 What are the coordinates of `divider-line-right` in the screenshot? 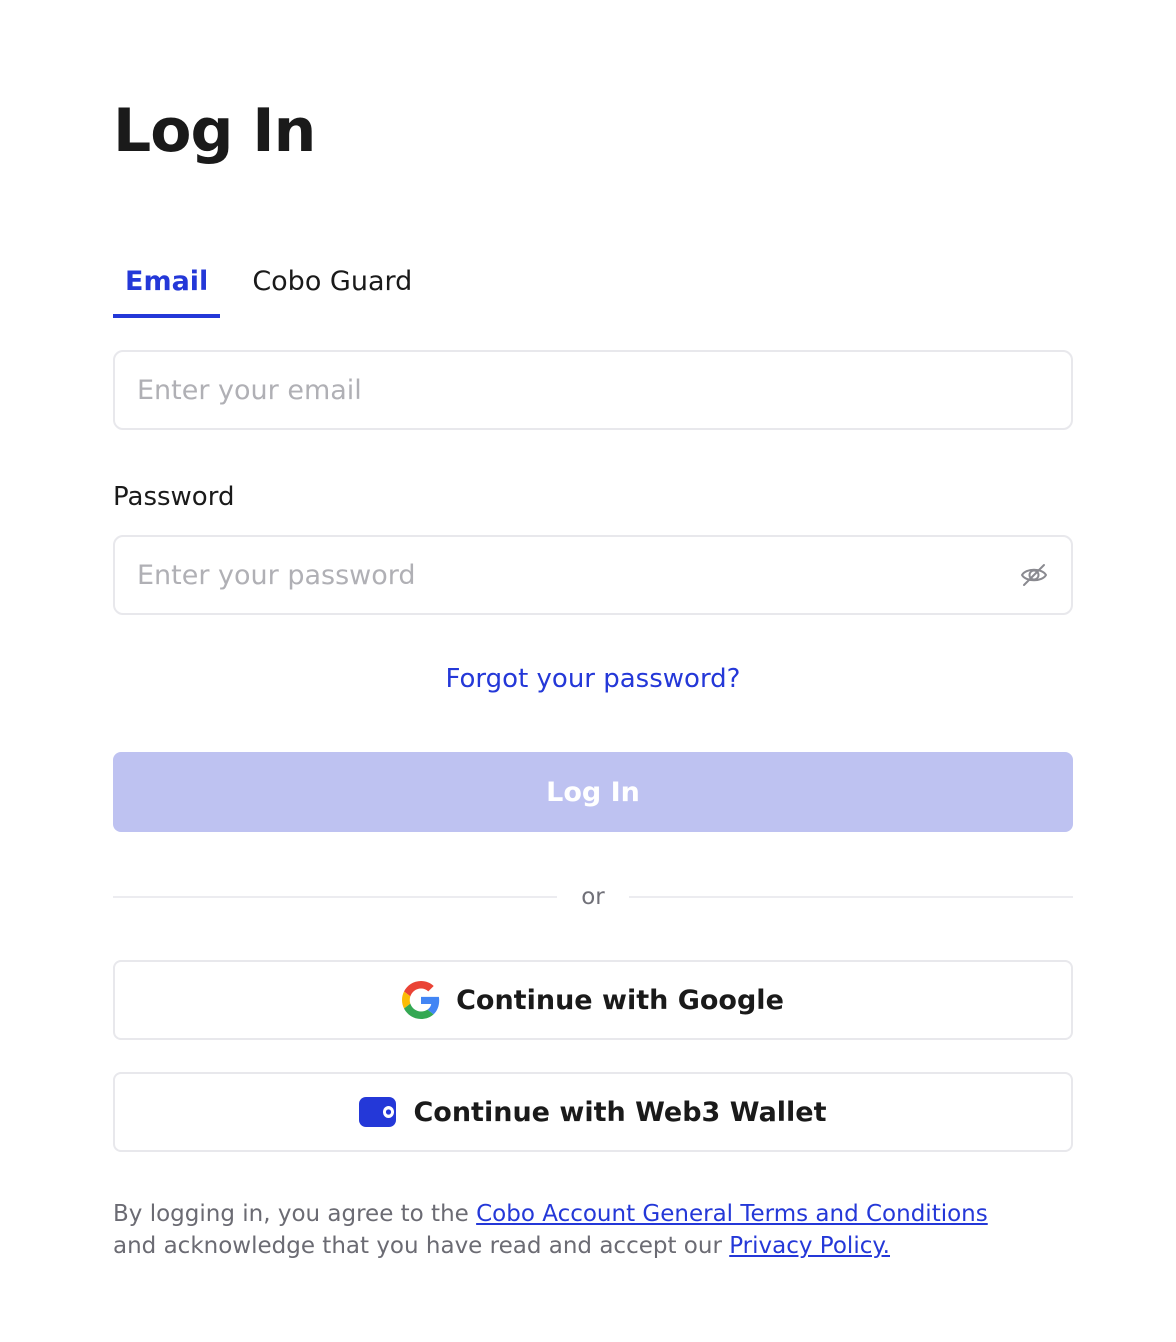 It's located at (850, 897).